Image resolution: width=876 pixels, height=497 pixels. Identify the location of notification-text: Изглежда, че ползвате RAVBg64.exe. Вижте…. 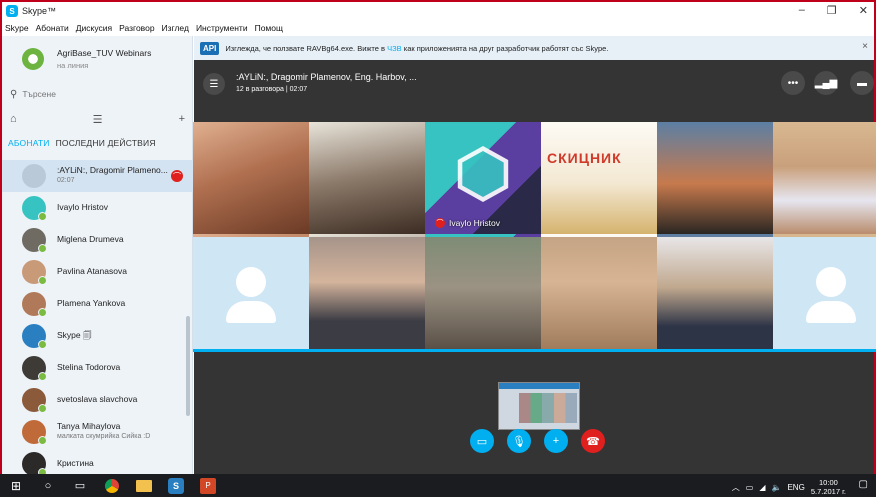
(416, 48).